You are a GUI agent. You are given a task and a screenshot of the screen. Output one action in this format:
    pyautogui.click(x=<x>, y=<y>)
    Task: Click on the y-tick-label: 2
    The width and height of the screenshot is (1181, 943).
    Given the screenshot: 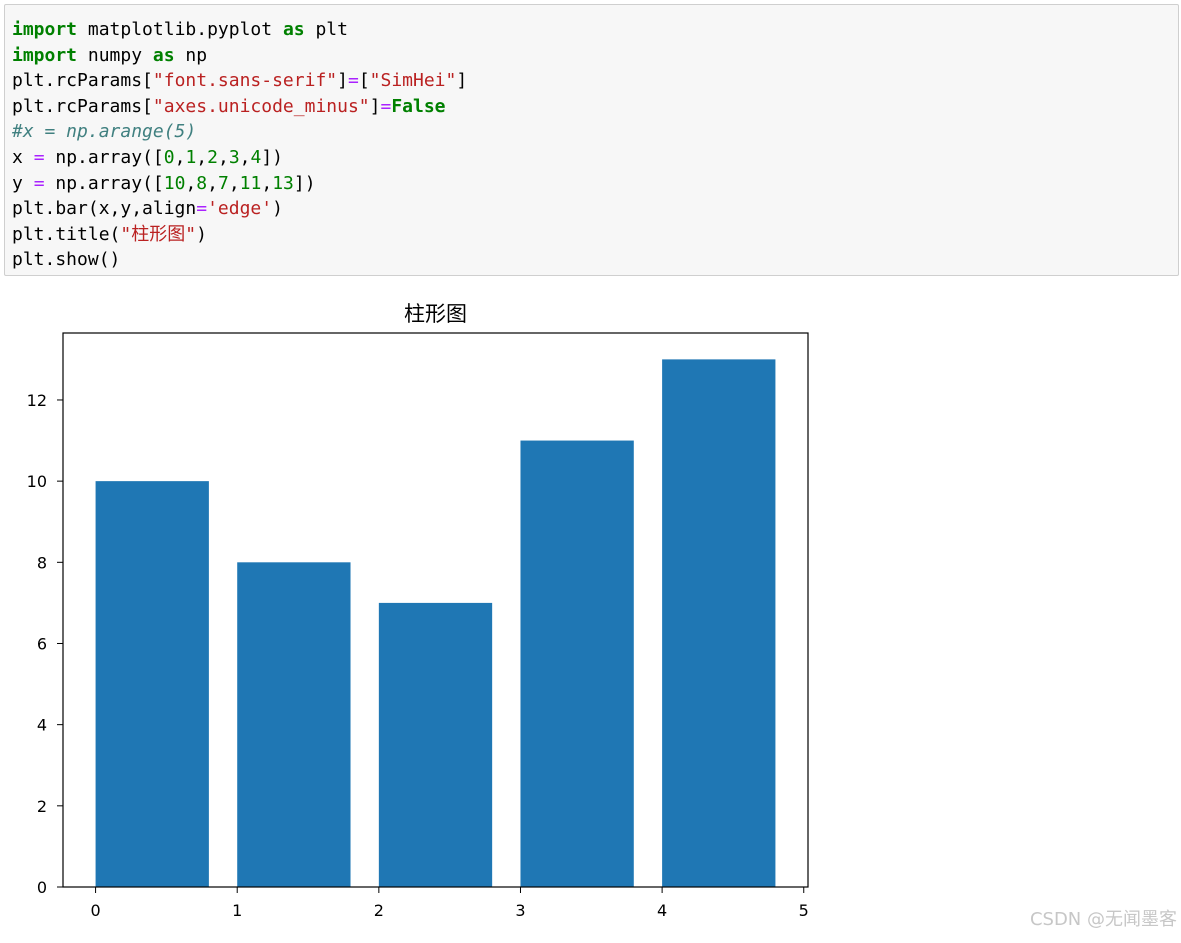 What is the action you would take?
    pyautogui.click(x=42, y=806)
    